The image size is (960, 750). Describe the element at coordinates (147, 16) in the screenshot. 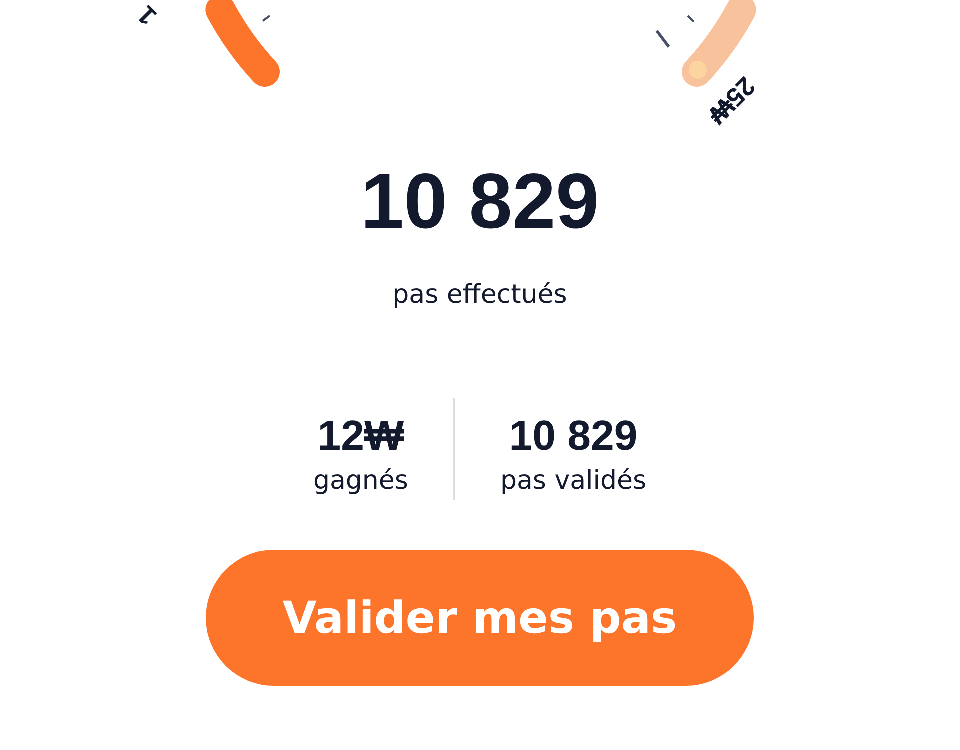

I see `gauge-label: 1` at that location.